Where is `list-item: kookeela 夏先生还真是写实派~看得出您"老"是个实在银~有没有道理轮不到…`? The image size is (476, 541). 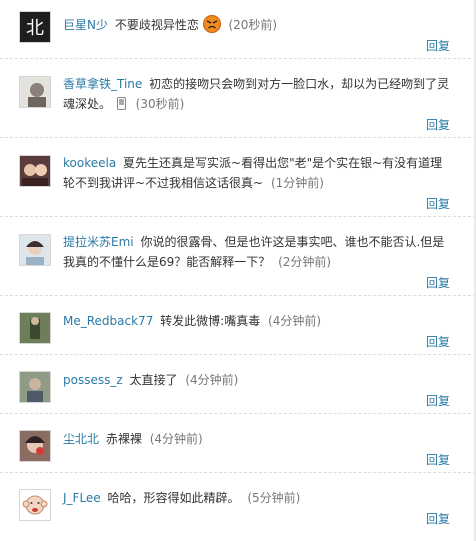 list-item: kookeela 夏先生还真是写实派~看得出您"老"是个实在银~有没有道理轮不到… is located at coordinates (238, 177).